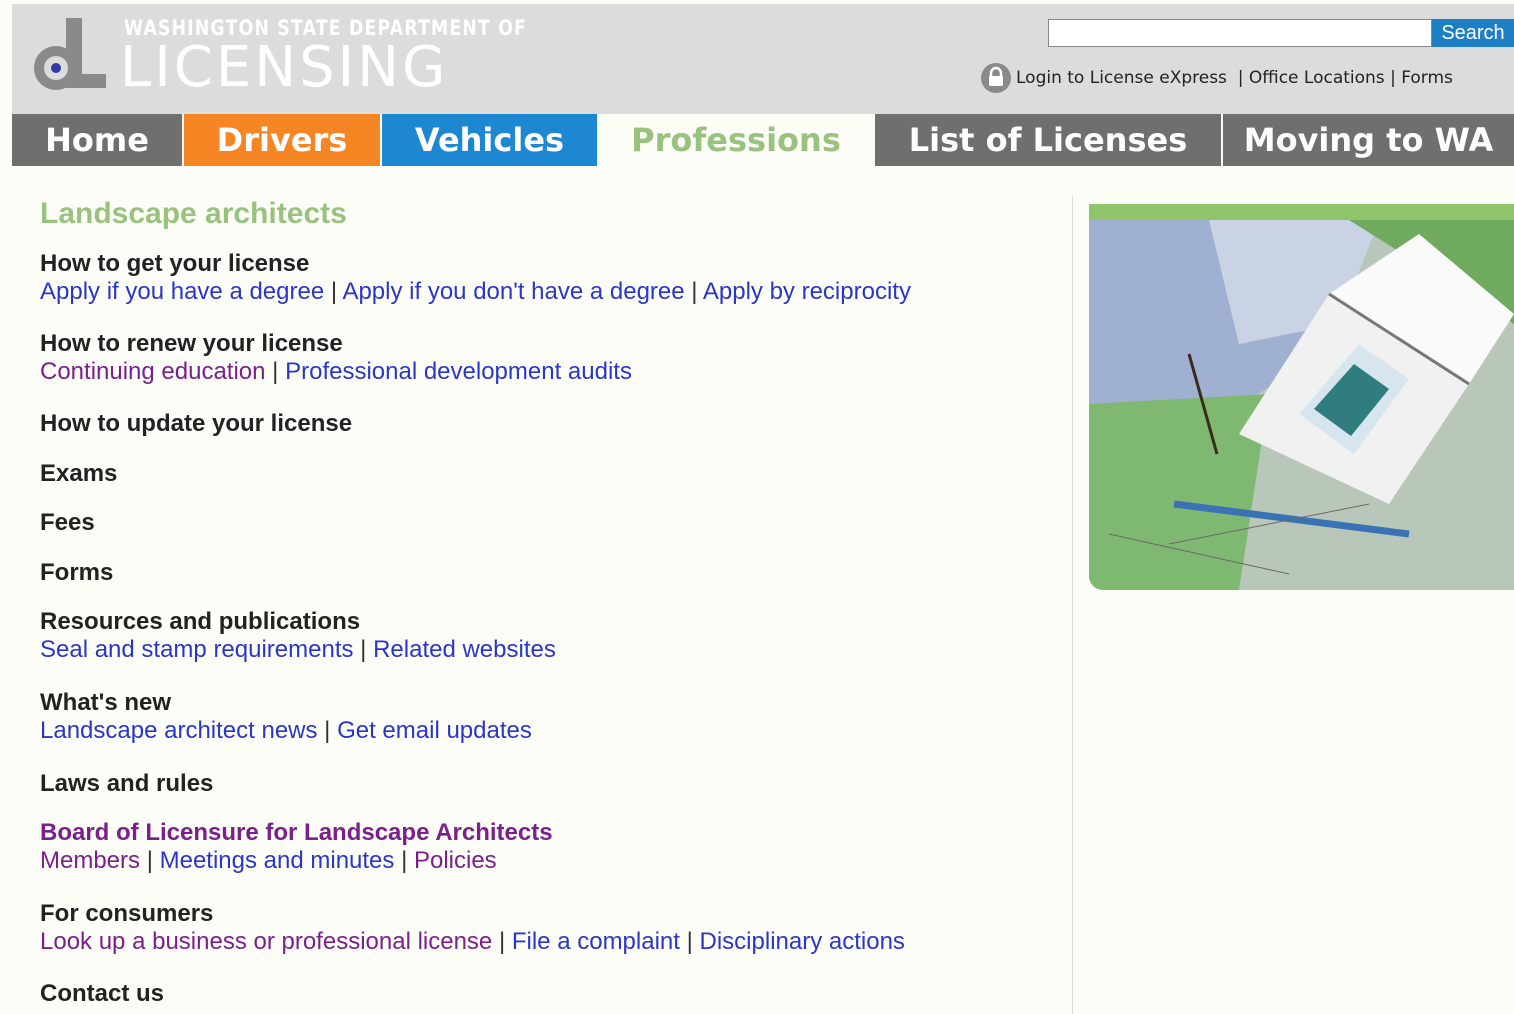  I want to click on section-heading: What's new, so click(106, 702).